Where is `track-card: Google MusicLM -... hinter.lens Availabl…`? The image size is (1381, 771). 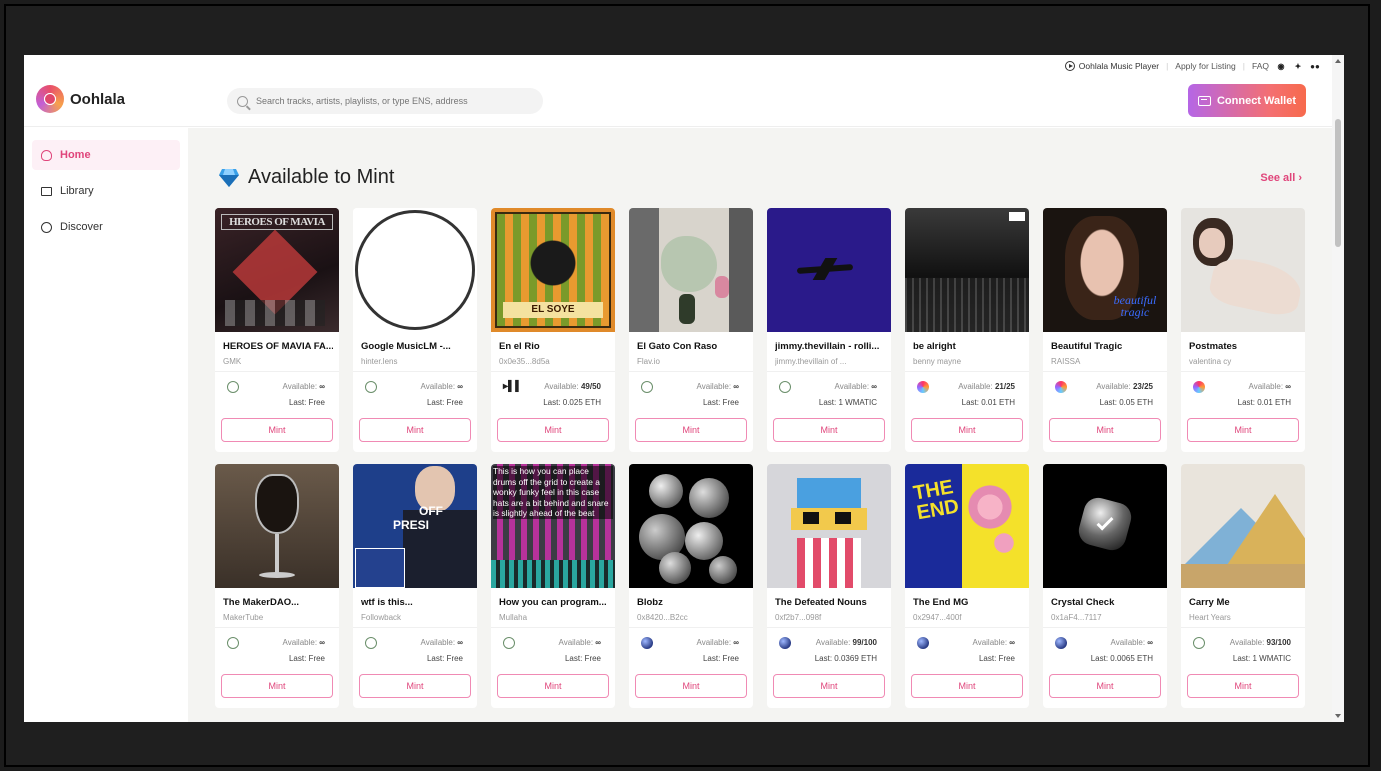
track-card: Google MusicLM -... hinter.lens Availabl… is located at coordinates (415, 330).